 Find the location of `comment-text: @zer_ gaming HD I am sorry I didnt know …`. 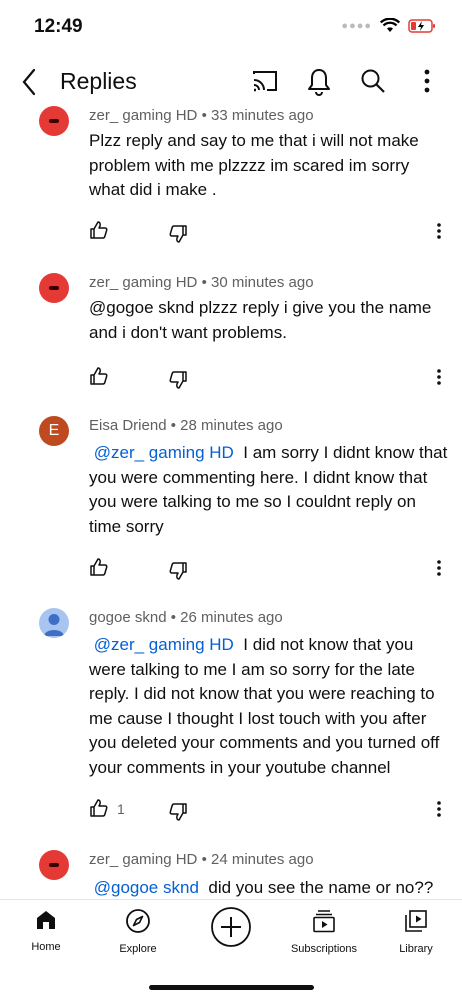

comment-text: @zer_ gaming HD I am sorry I didnt know … is located at coordinates (268, 489).